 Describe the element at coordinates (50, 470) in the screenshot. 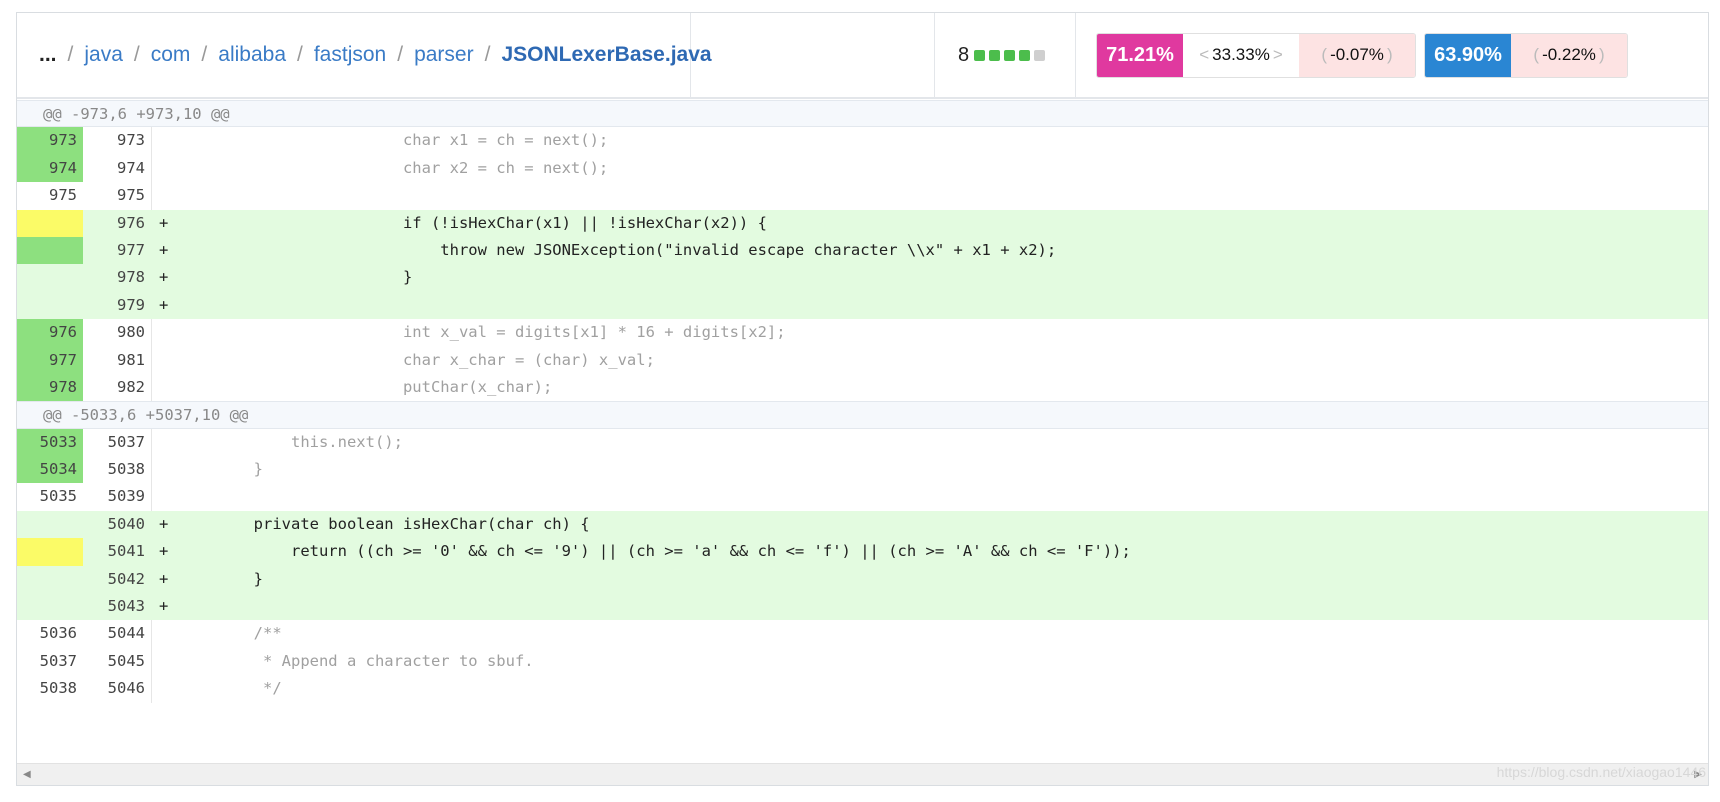

I see `old-line-number: 5034` at that location.